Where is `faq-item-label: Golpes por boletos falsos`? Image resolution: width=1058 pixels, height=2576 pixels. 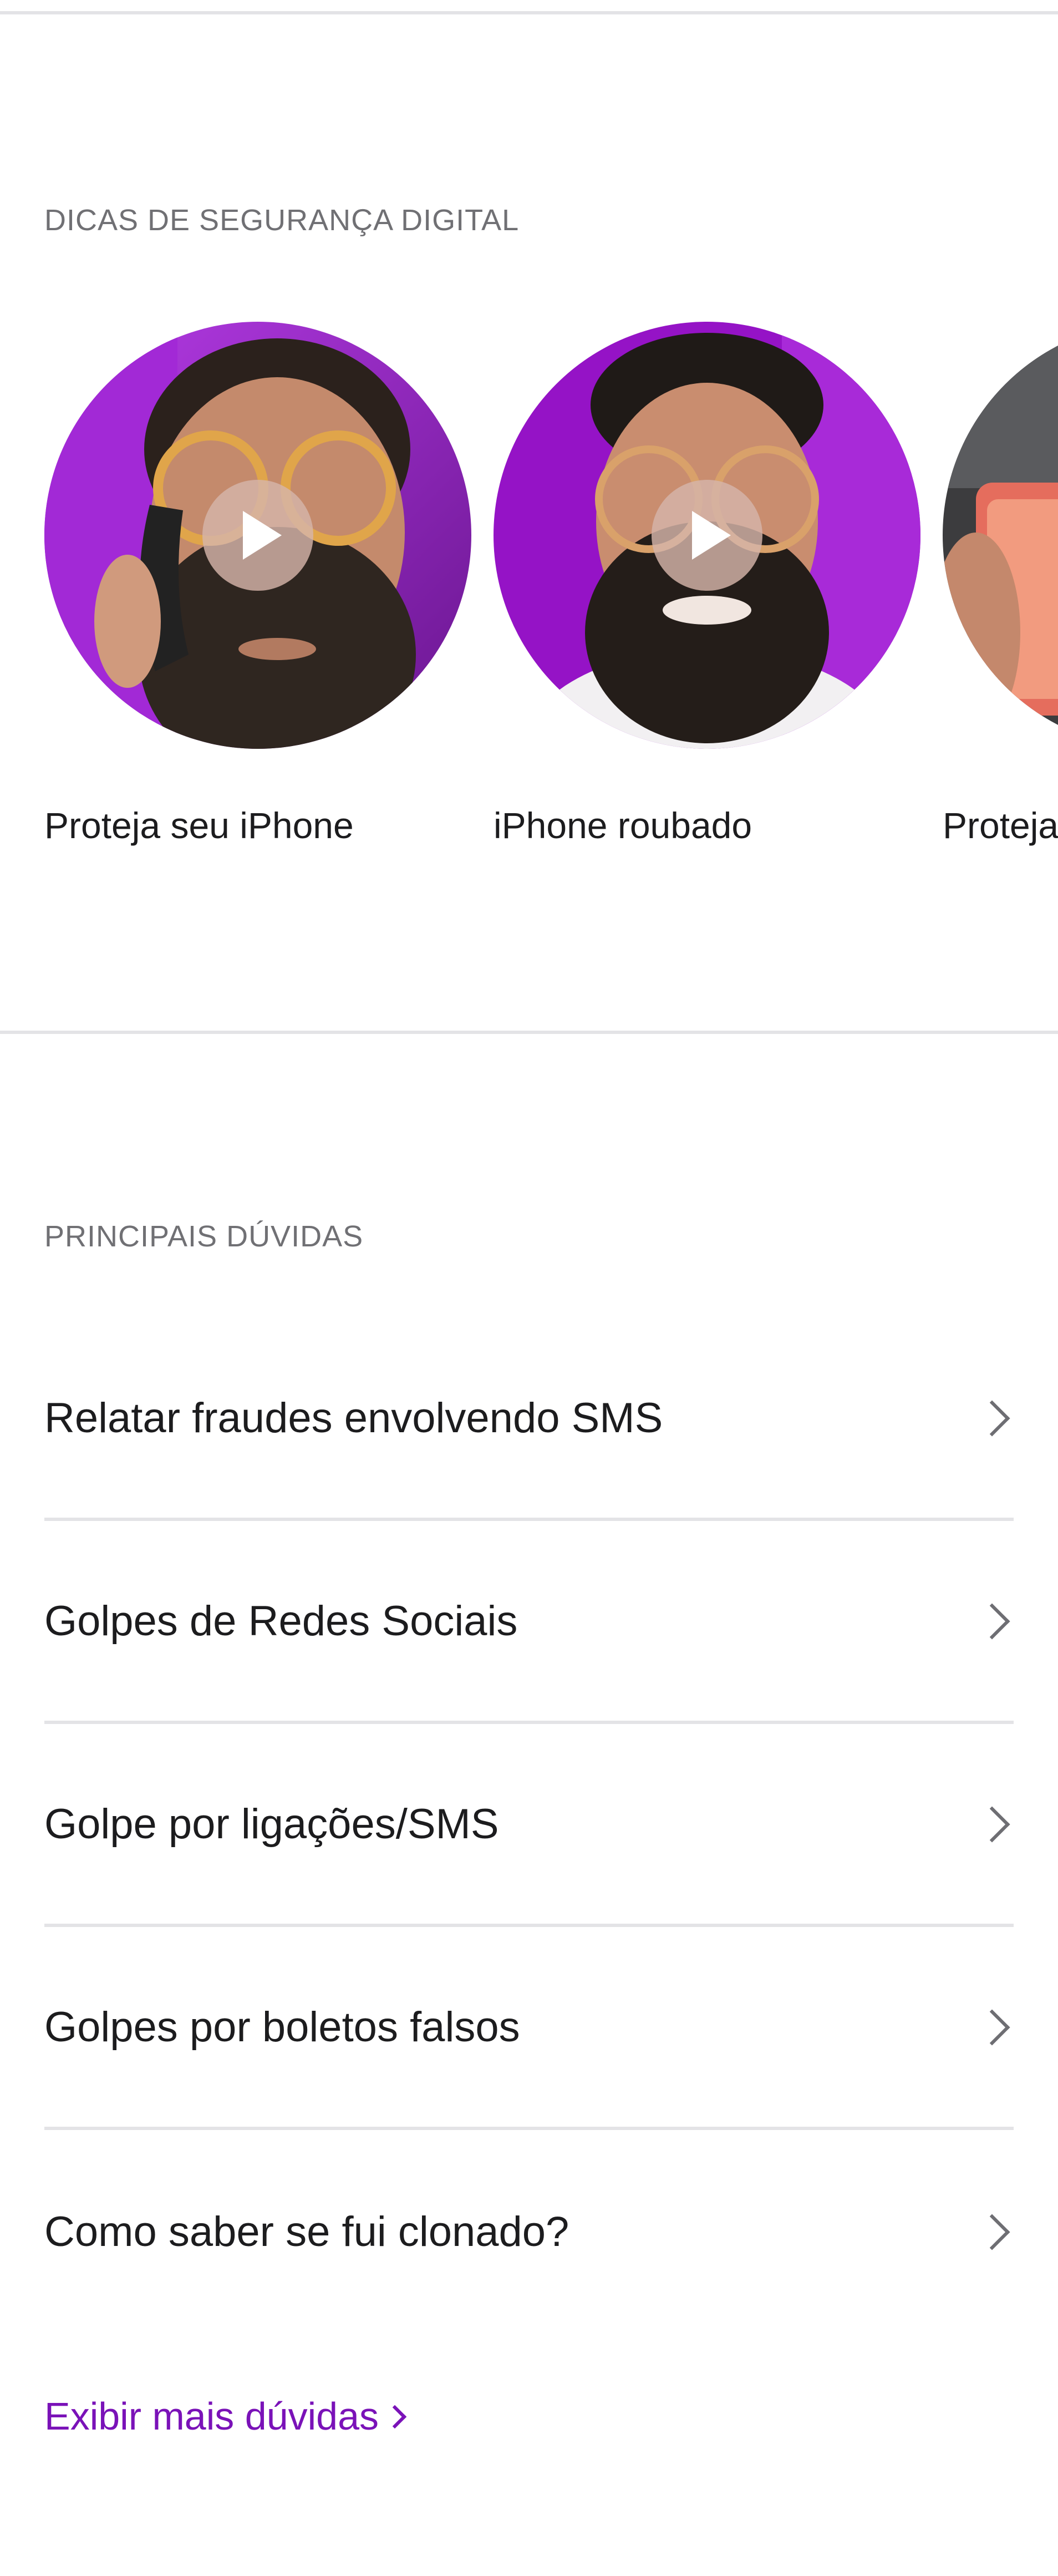
faq-item-label: Golpes por boletos falsos is located at coordinates (282, 2027).